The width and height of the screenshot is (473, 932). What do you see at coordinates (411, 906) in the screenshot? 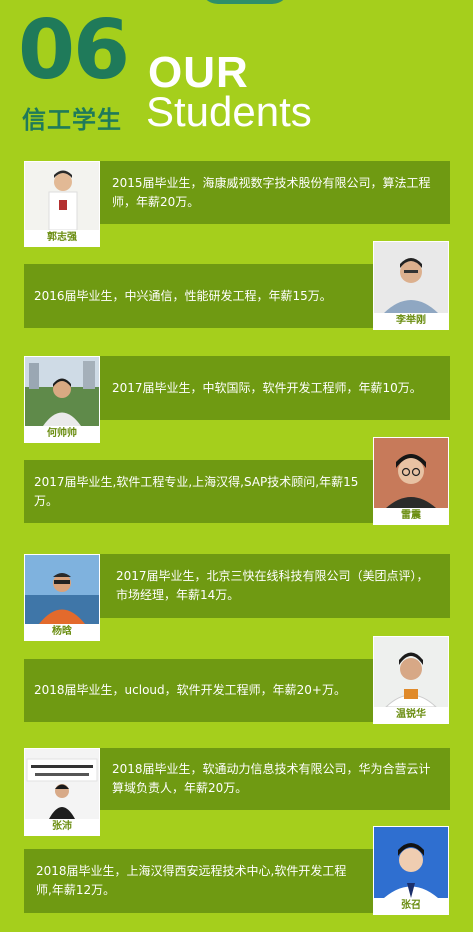
I see `student-name: 张召` at bounding box center [411, 906].